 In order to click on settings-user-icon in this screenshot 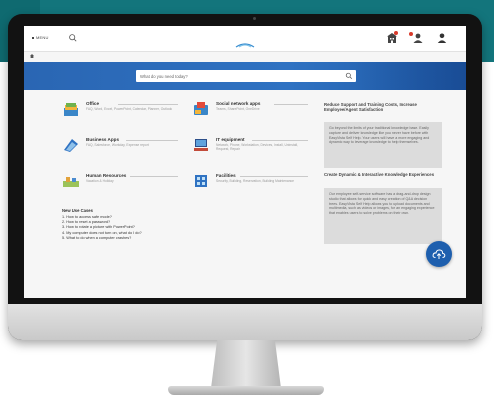, I will do `click(418, 38)`.